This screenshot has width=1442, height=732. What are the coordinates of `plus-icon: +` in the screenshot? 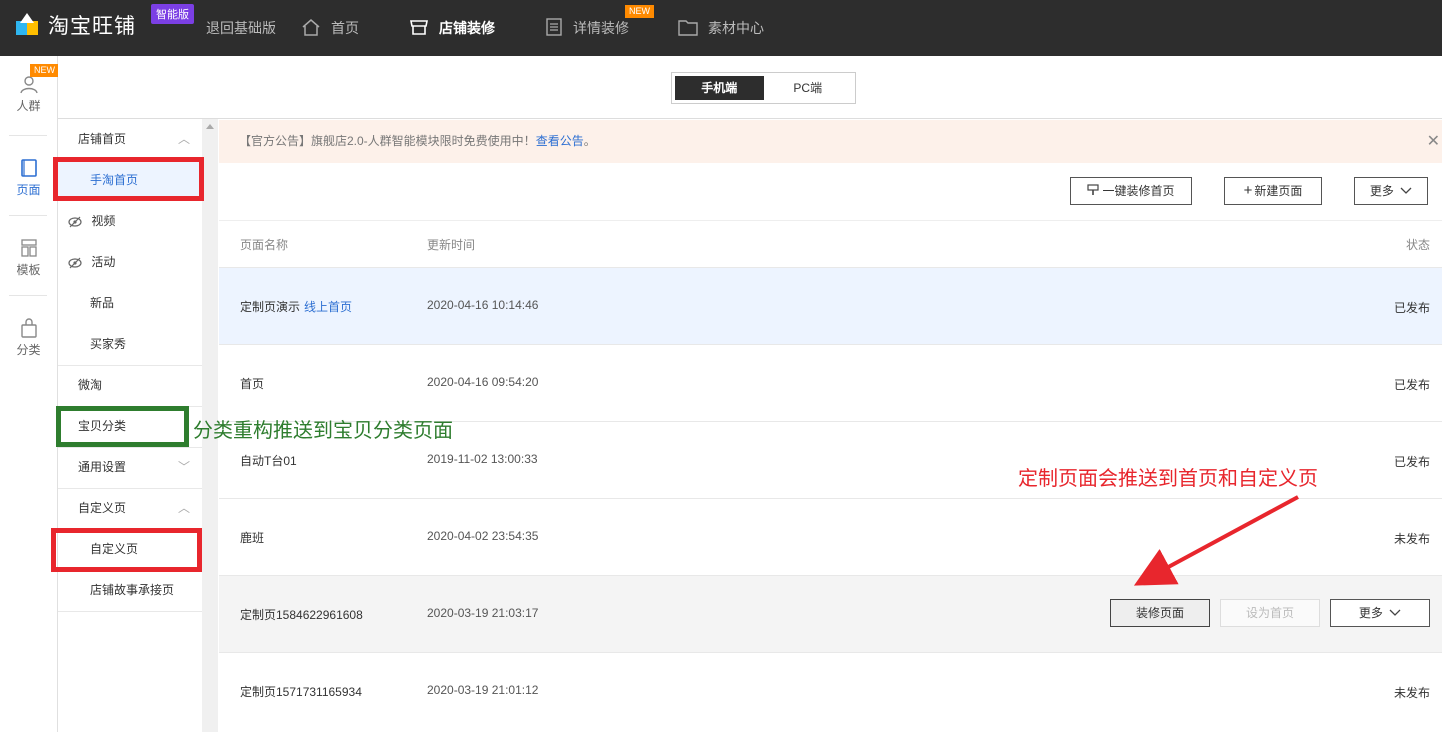 It's located at (1248, 190).